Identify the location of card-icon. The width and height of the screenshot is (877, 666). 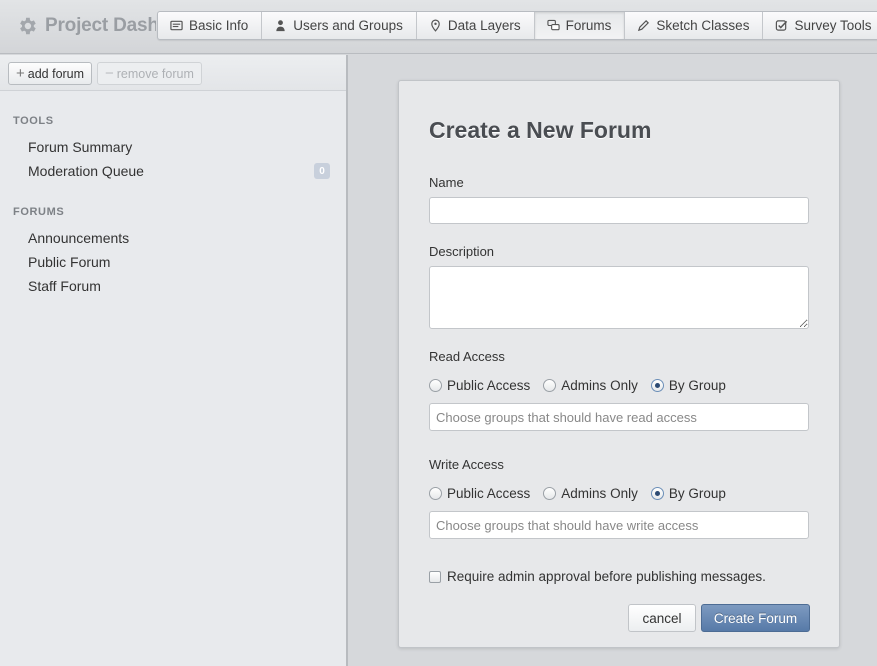
(176, 25).